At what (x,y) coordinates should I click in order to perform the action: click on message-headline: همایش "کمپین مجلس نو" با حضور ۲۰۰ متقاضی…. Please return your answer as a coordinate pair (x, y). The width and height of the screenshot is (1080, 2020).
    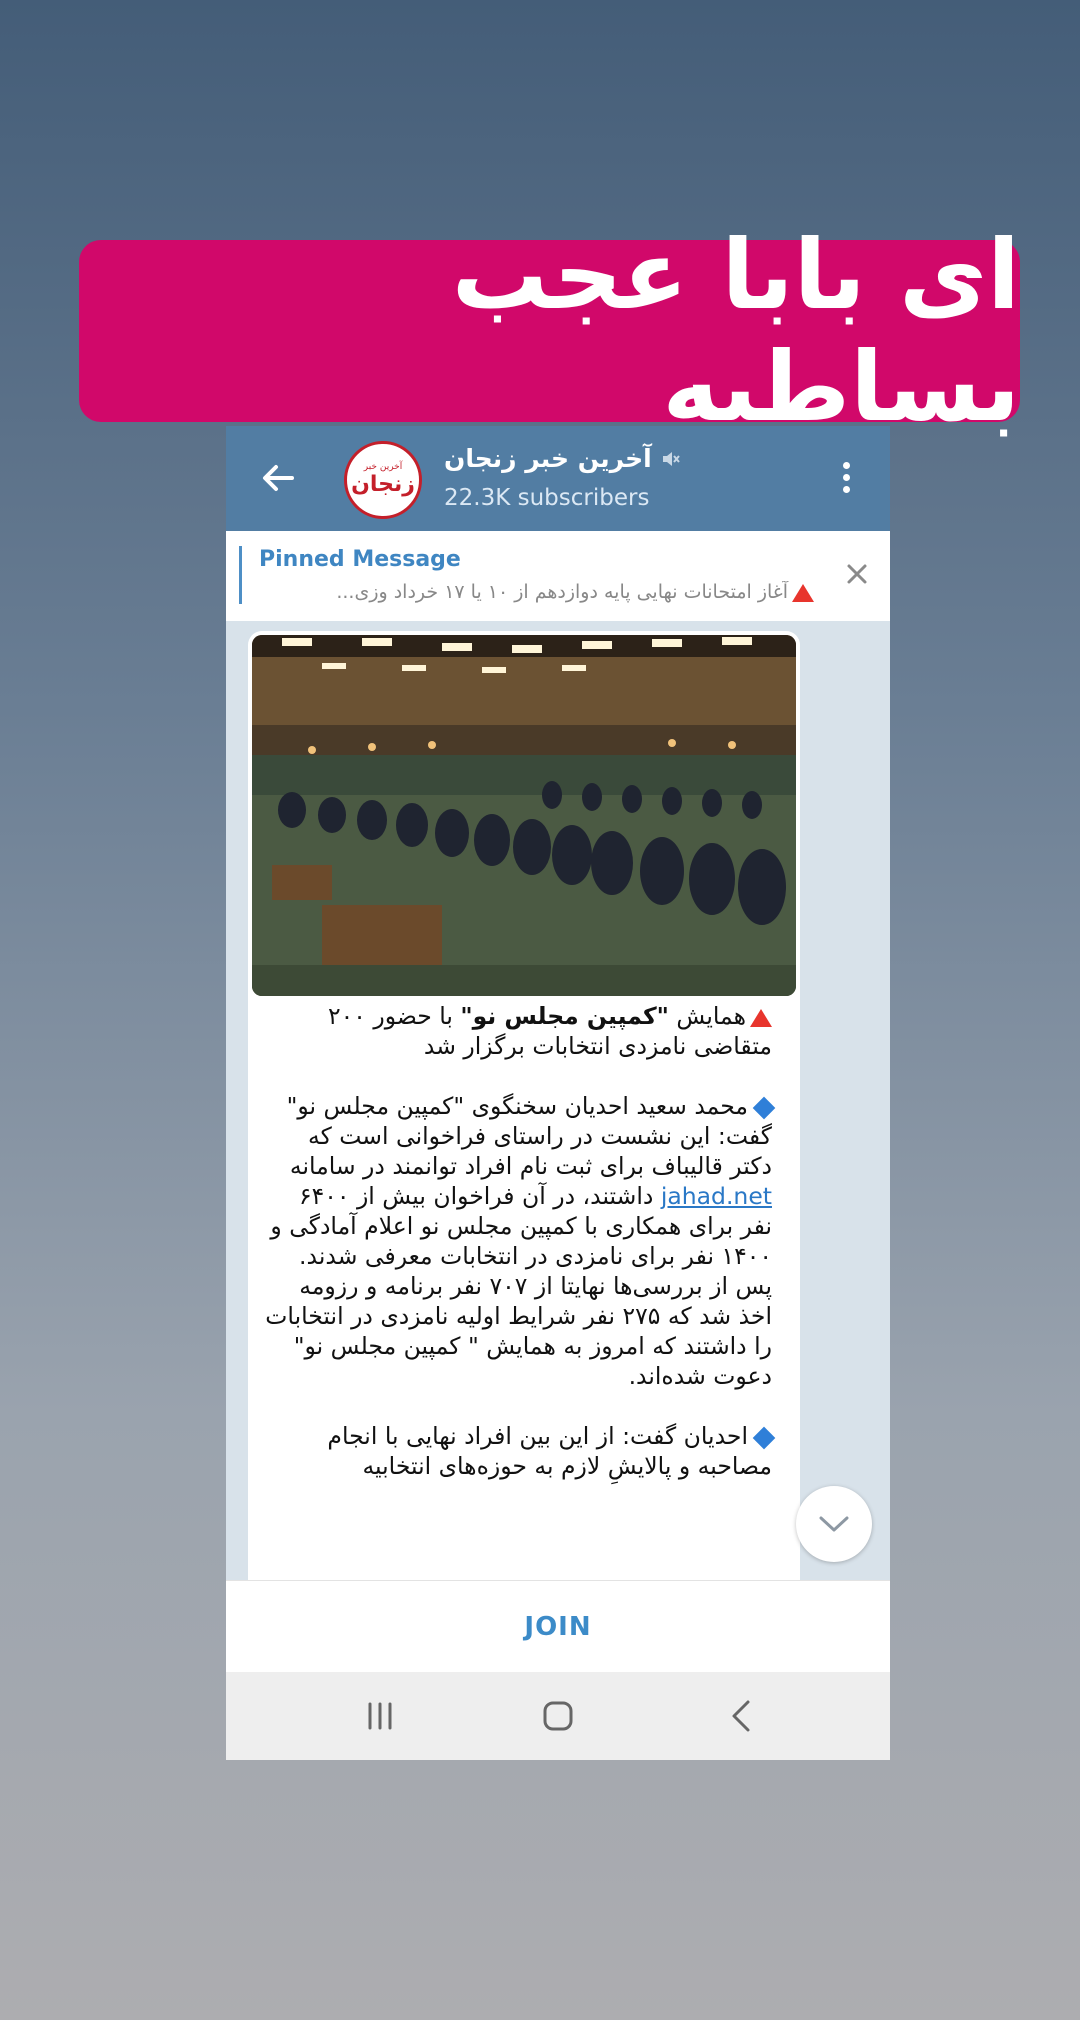
    Looking at the image, I should click on (550, 1031).